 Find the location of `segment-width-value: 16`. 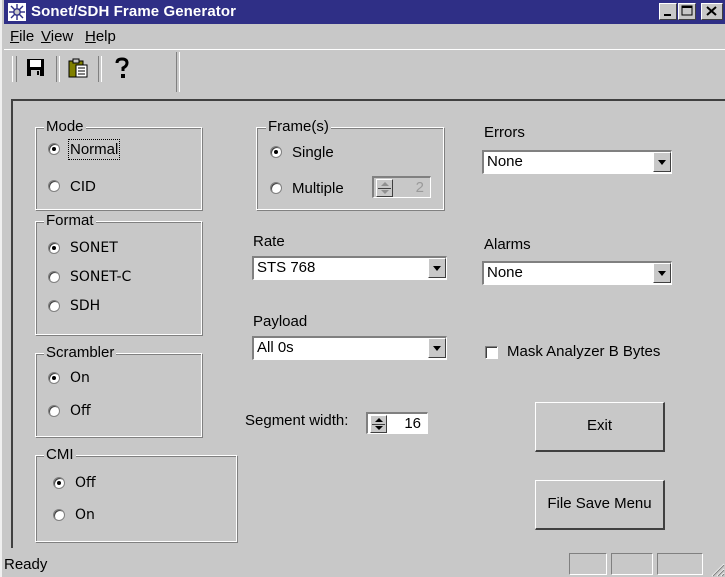

segment-width-value: 16 is located at coordinates (412, 423).